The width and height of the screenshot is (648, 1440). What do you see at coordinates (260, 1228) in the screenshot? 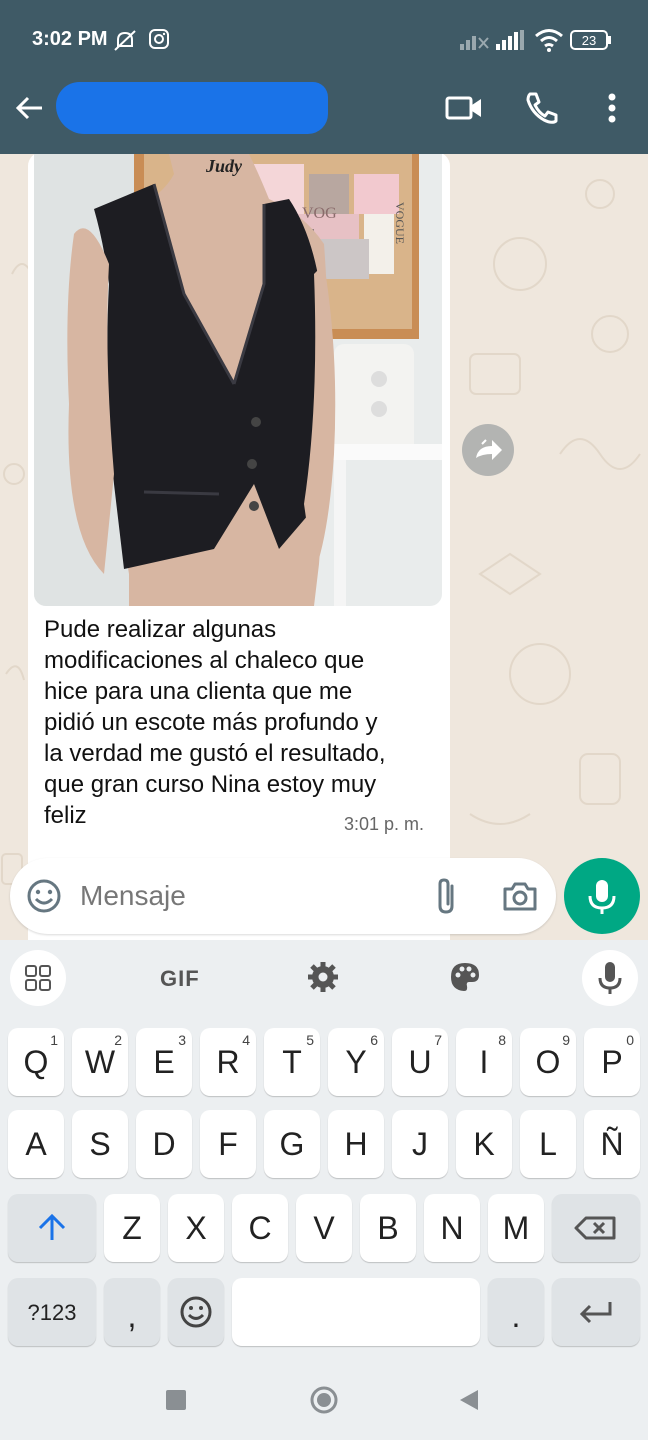
I see `key-c: C` at bounding box center [260, 1228].